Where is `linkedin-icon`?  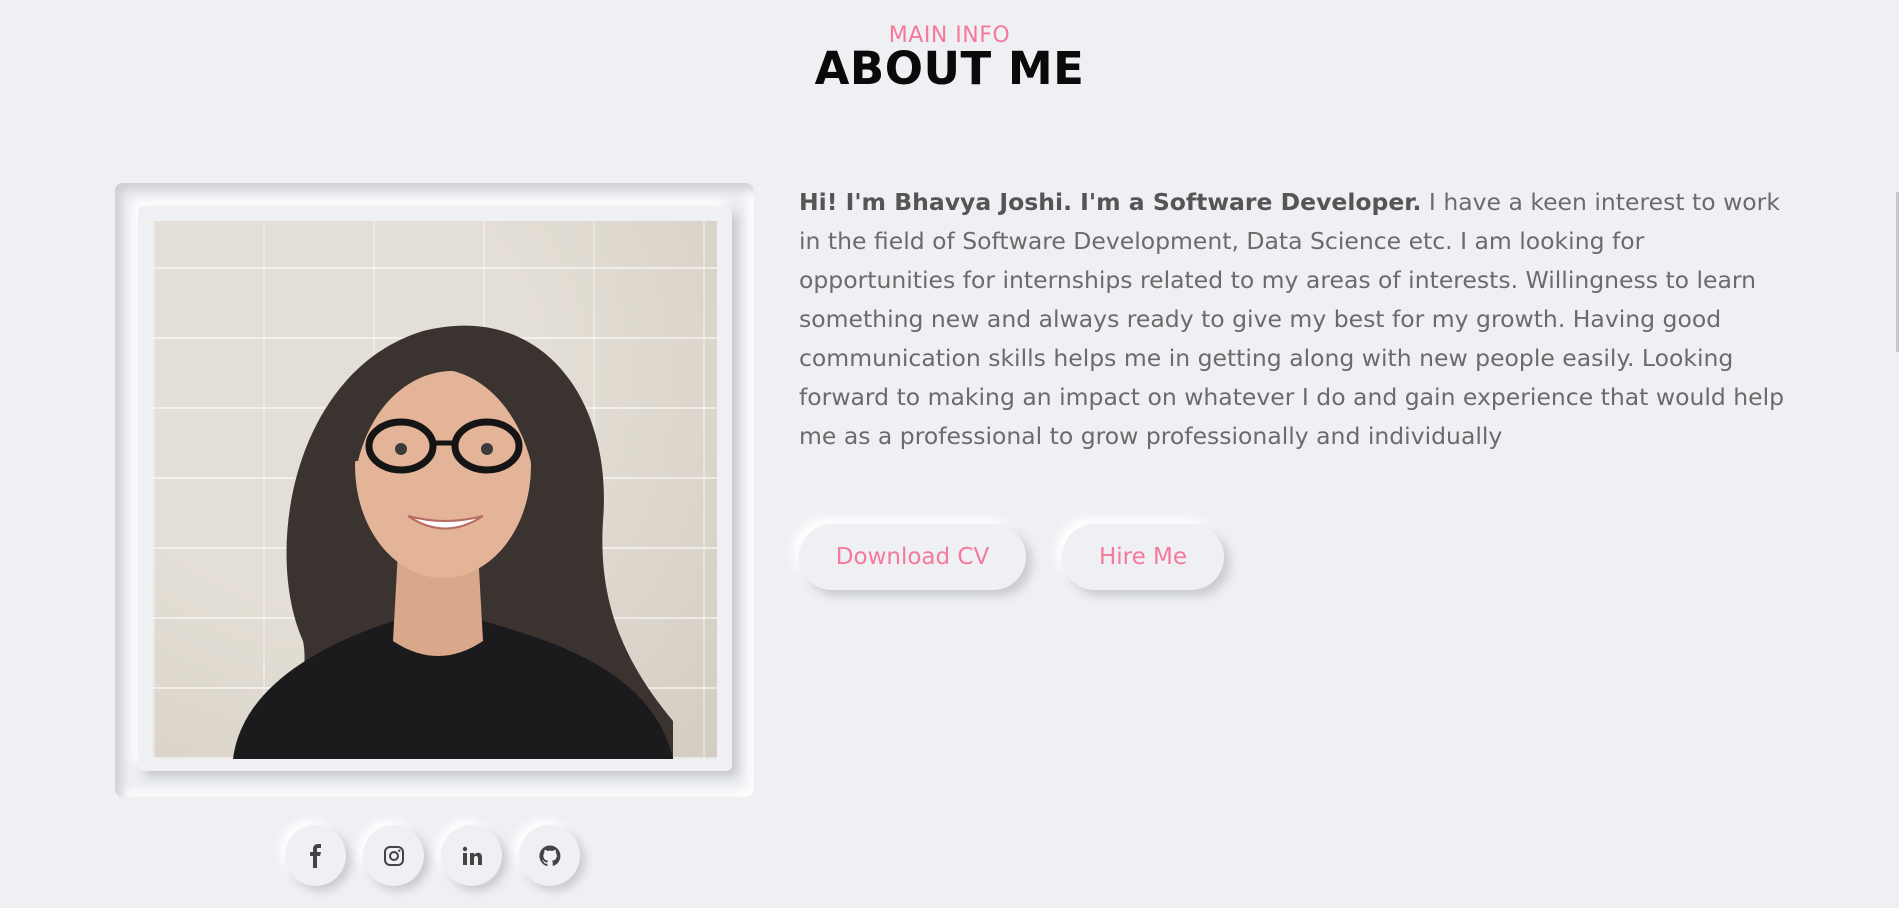
linkedin-icon is located at coordinates (471, 855).